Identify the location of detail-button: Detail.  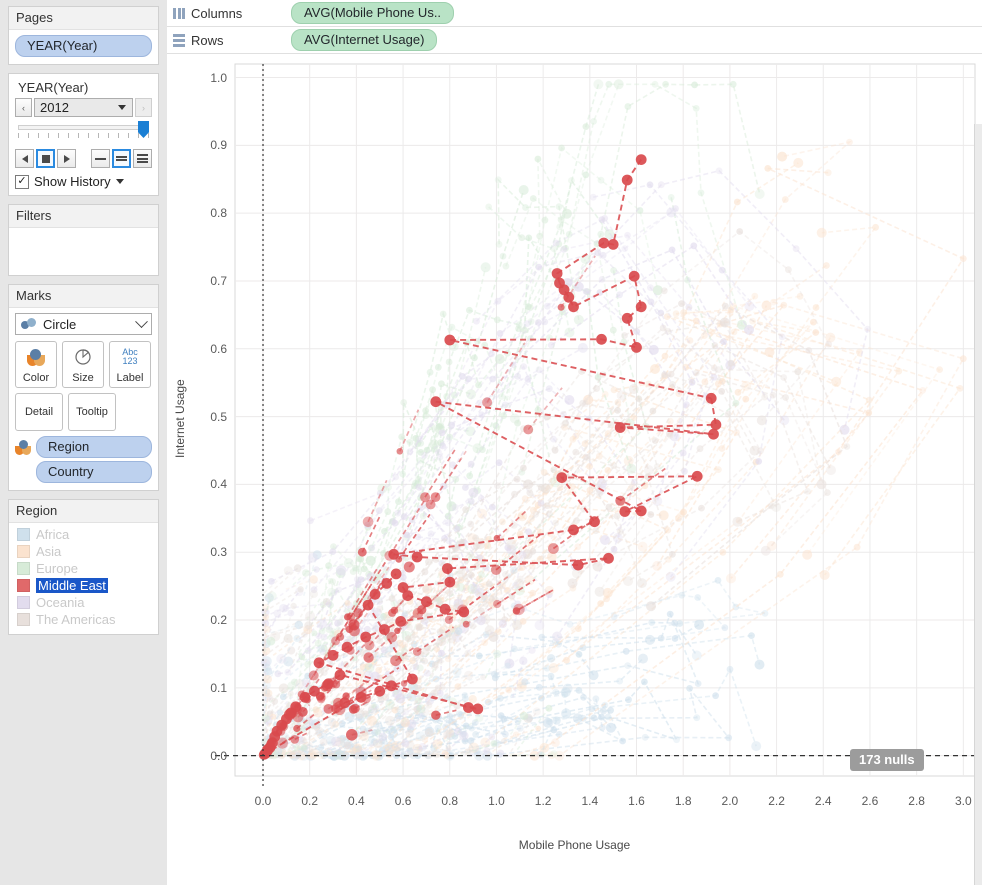
(39, 412).